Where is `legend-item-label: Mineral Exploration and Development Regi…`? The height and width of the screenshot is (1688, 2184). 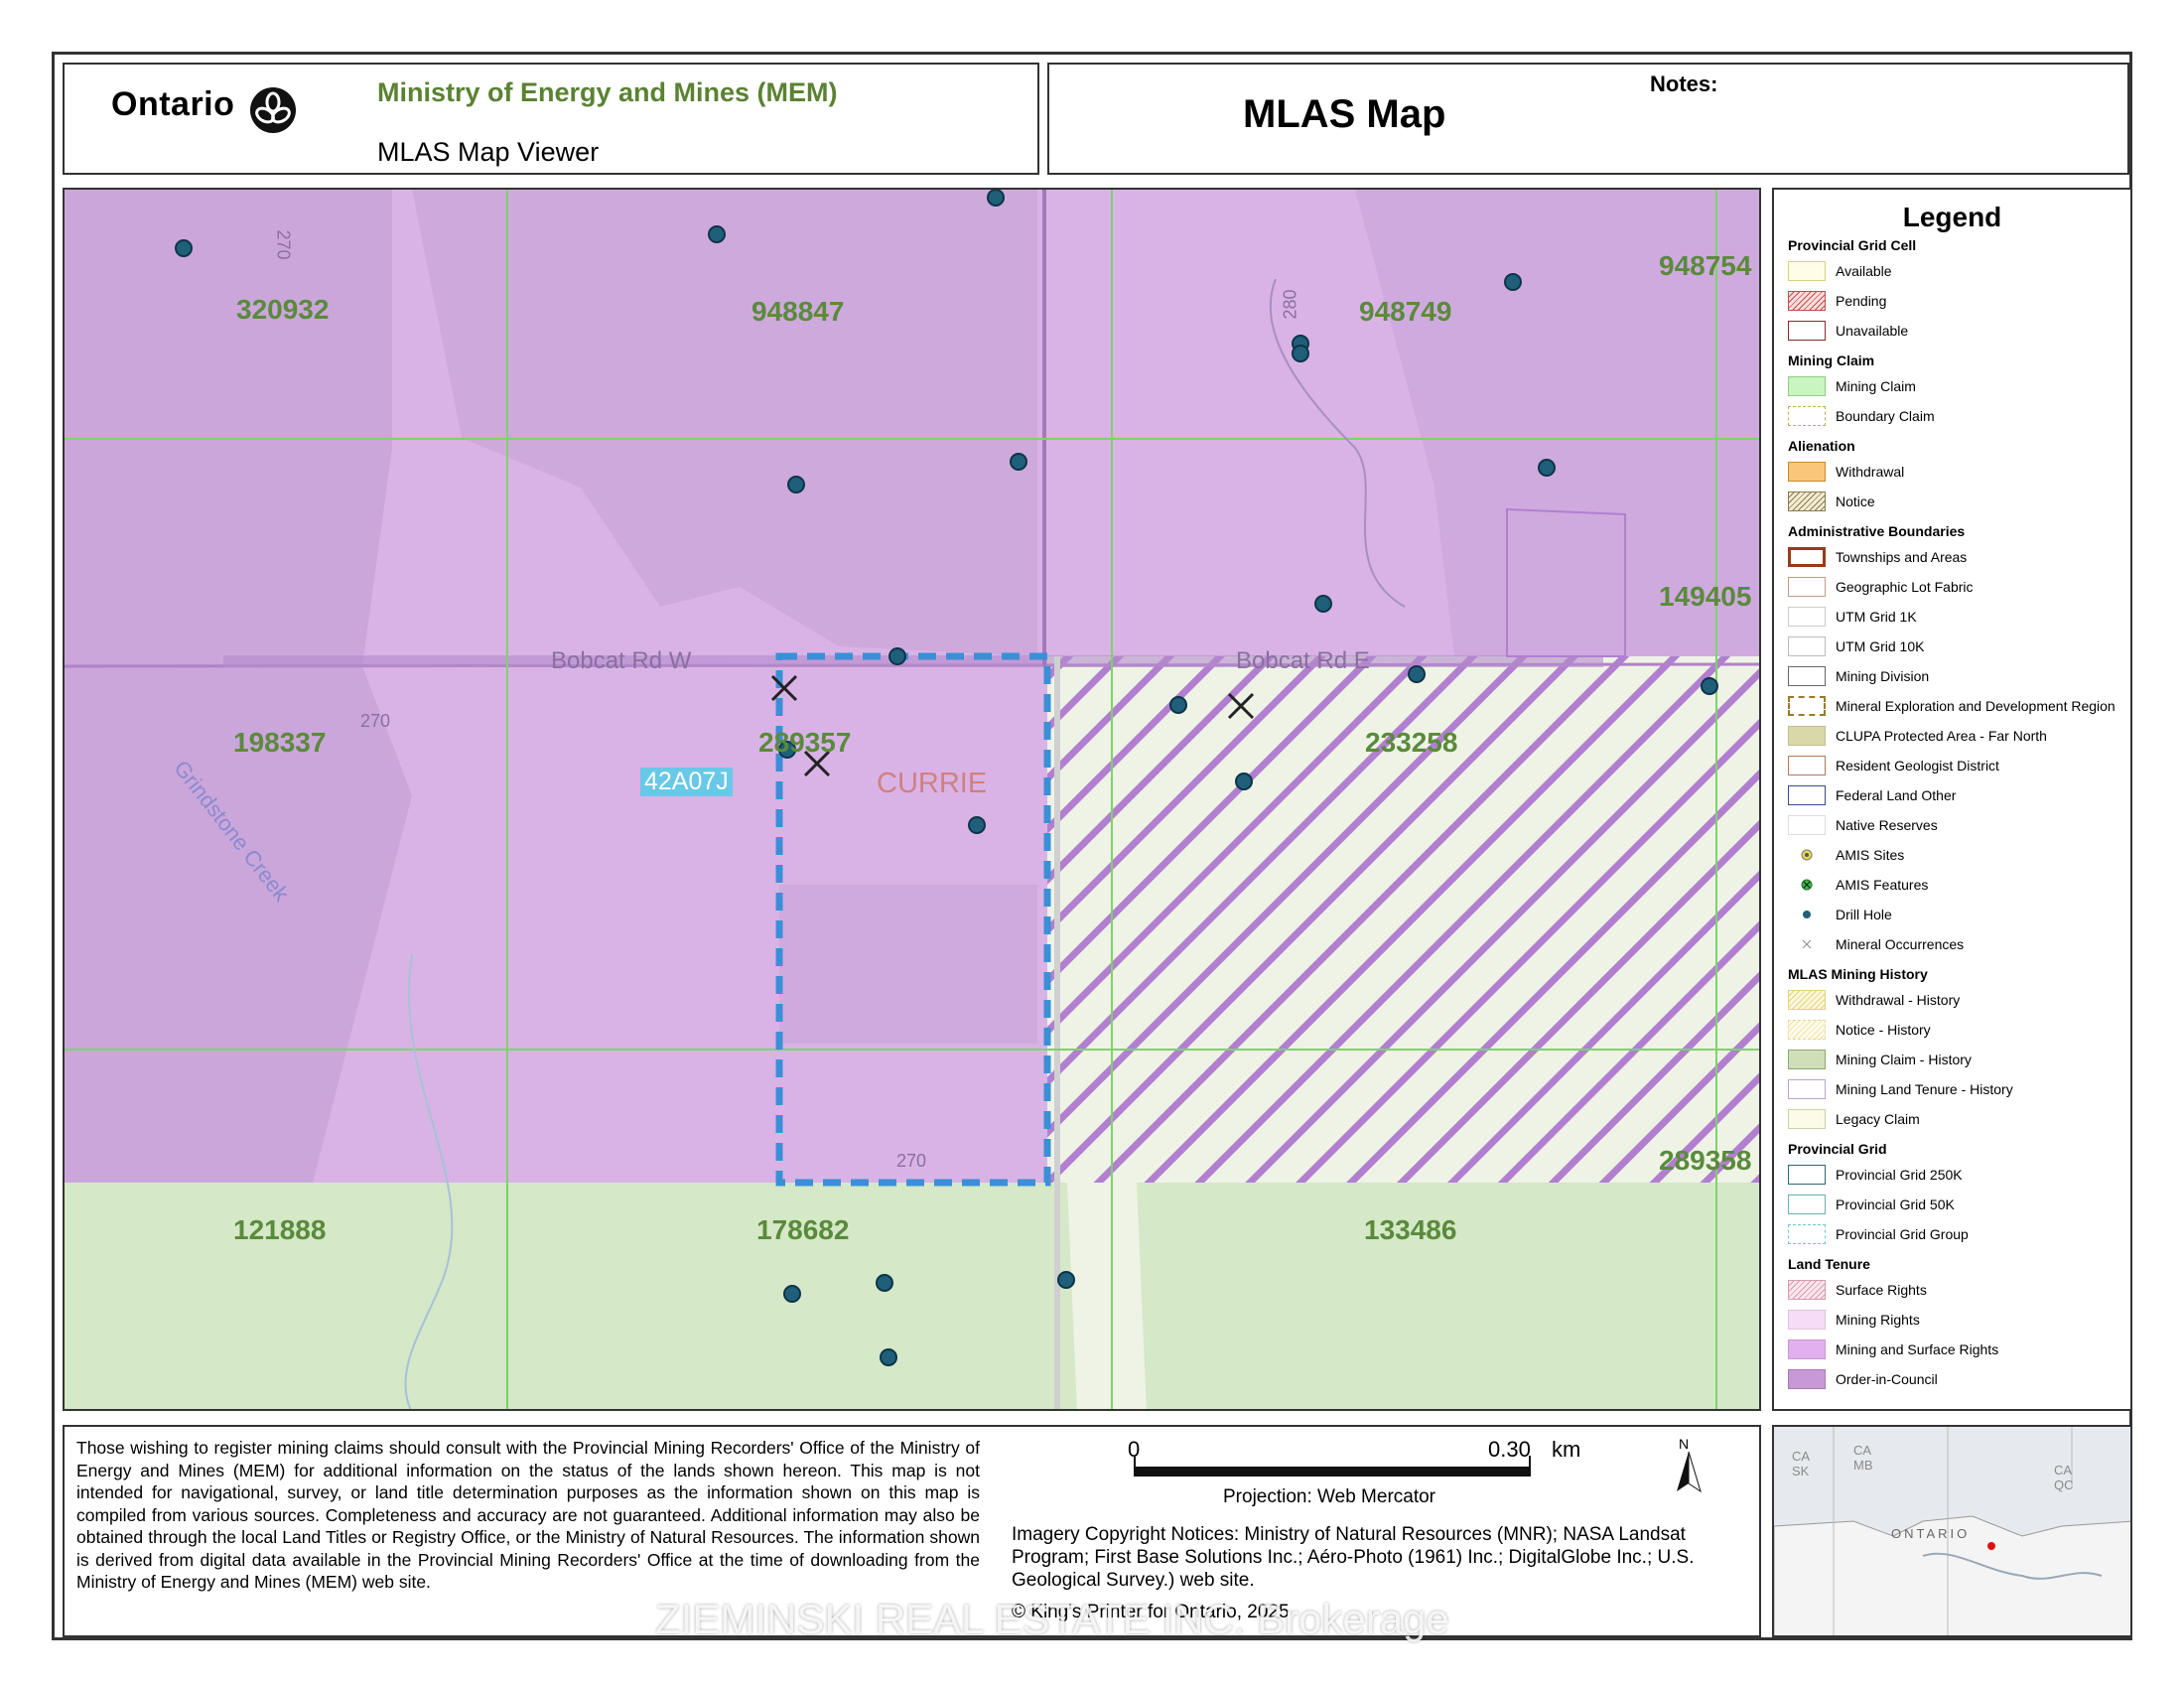 legend-item-label: Mineral Exploration and Development Regi… is located at coordinates (1976, 706).